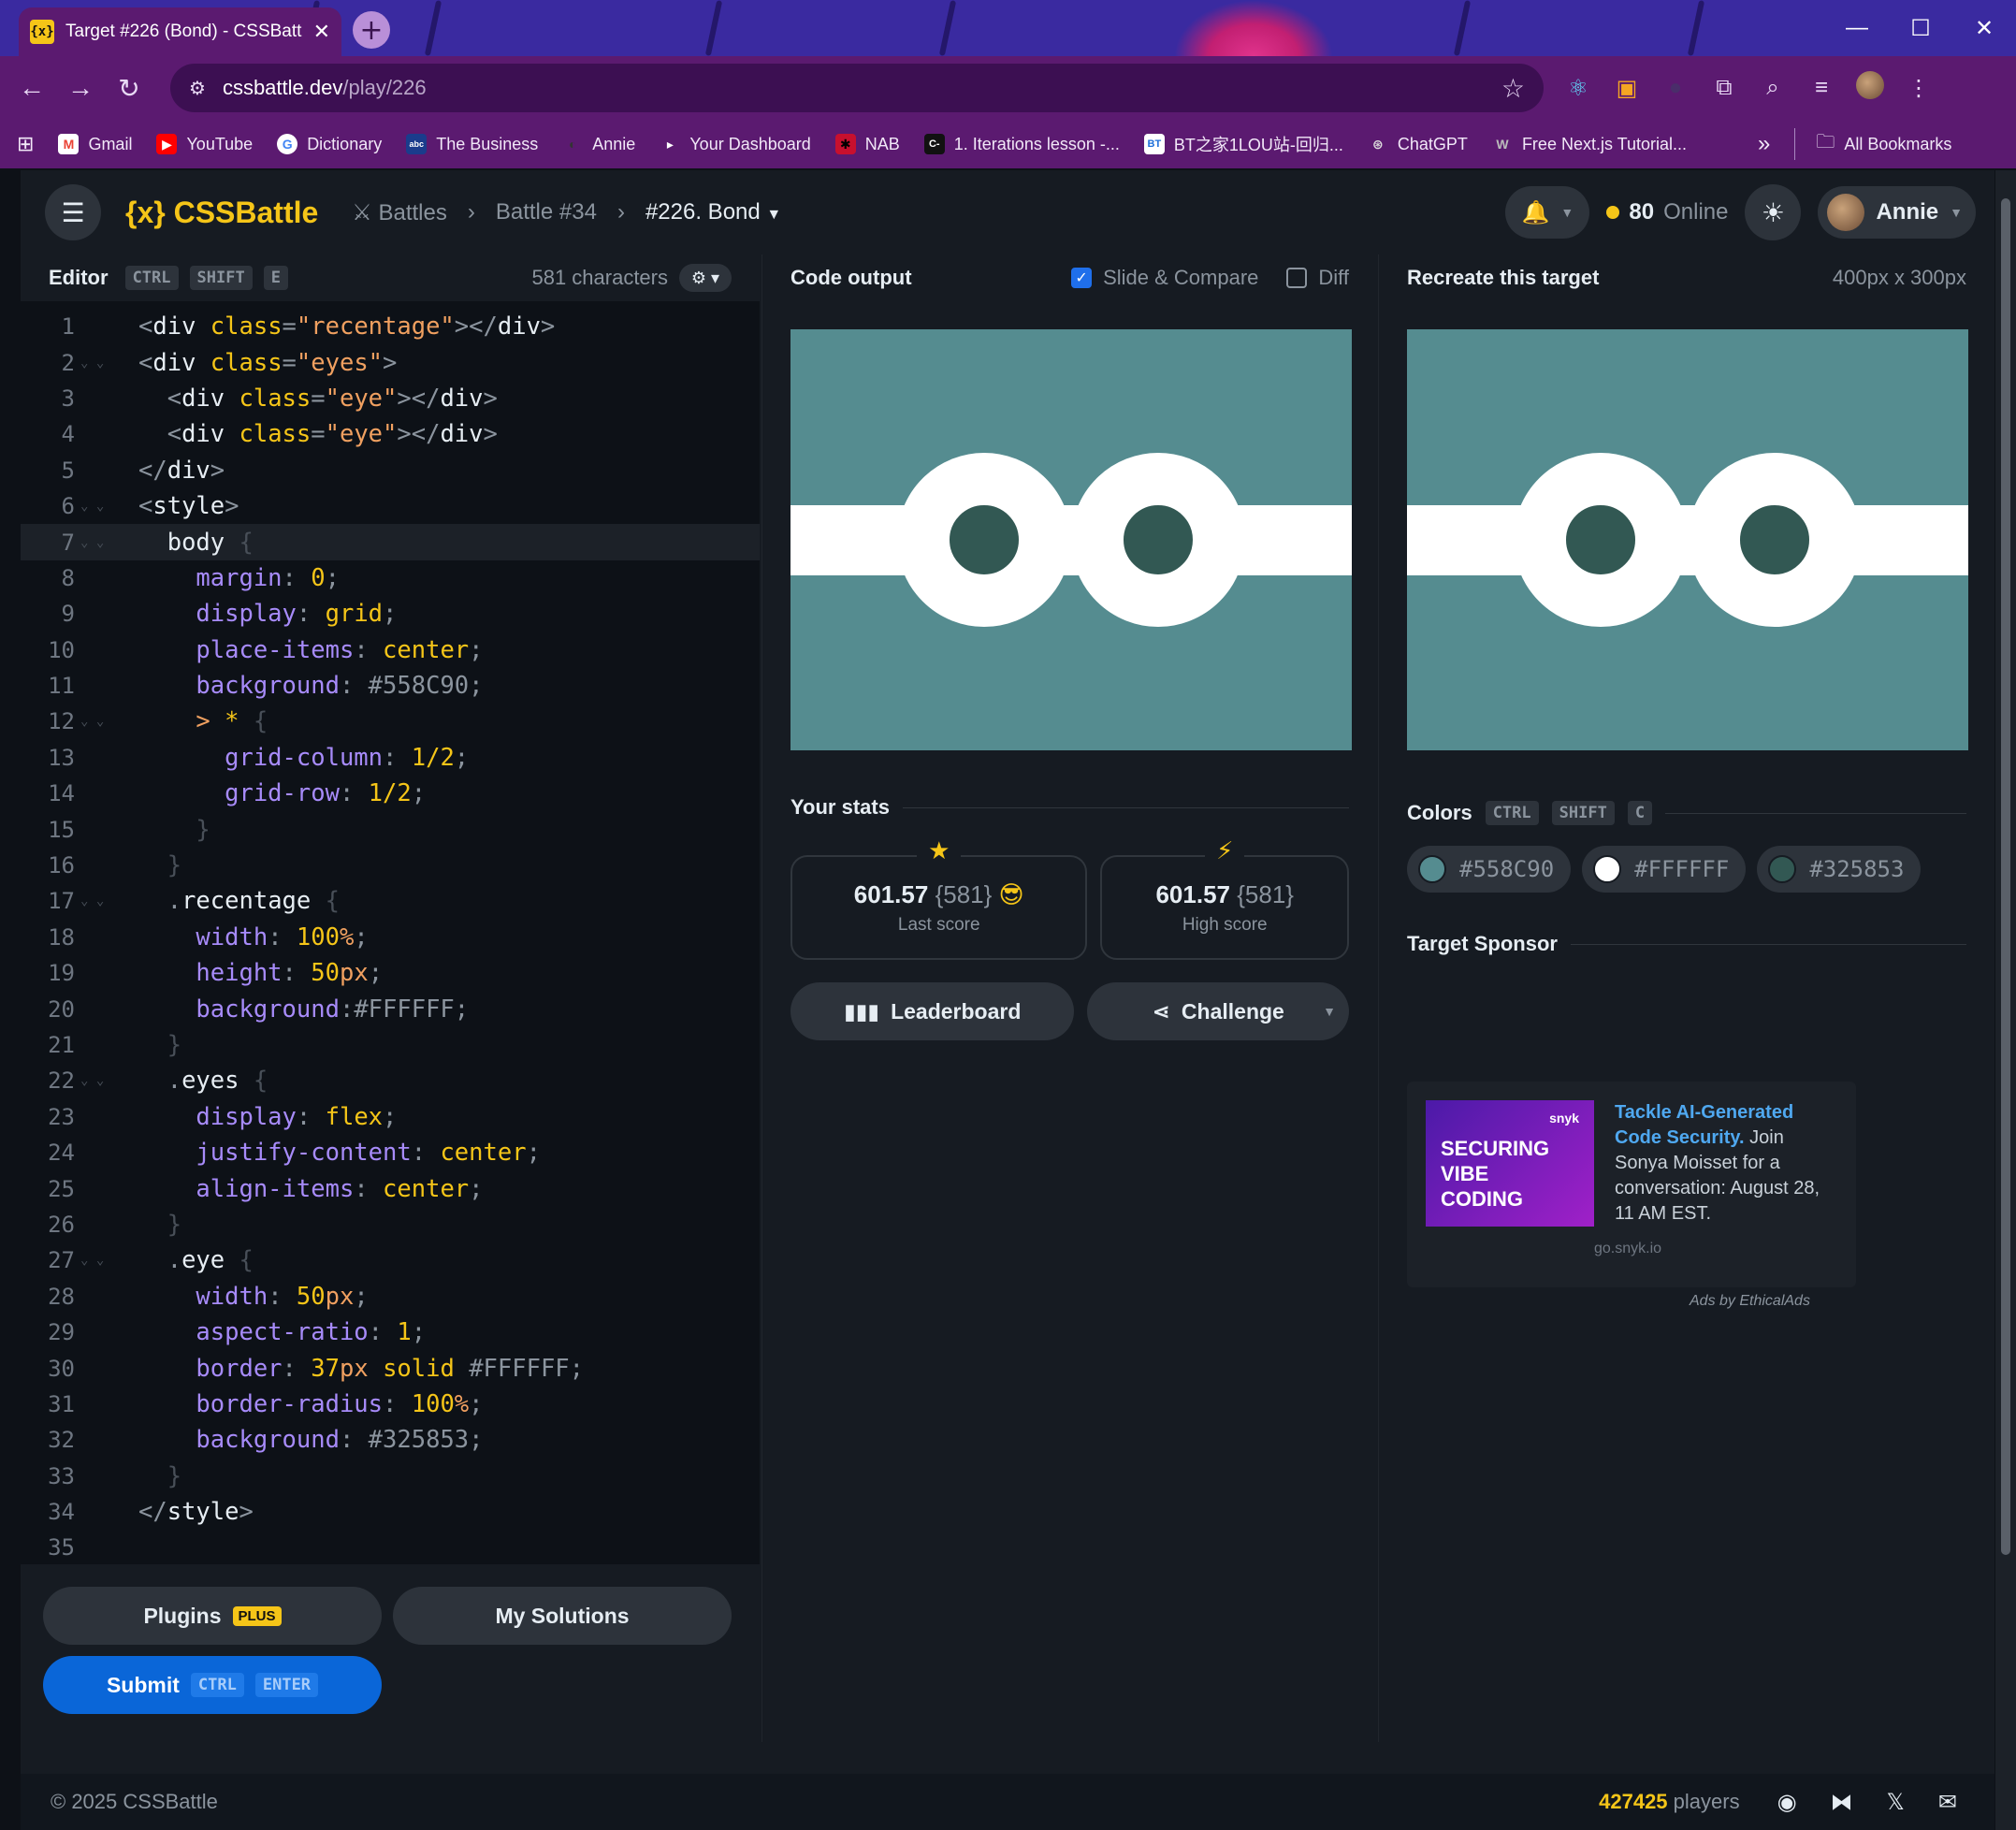 This screenshot has height=1830, width=2016. Describe the element at coordinates (1741, 212) in the screenshot. I see `header-right: 🔔 ▼ 80 Online ☀ Annie ▼` at that location.